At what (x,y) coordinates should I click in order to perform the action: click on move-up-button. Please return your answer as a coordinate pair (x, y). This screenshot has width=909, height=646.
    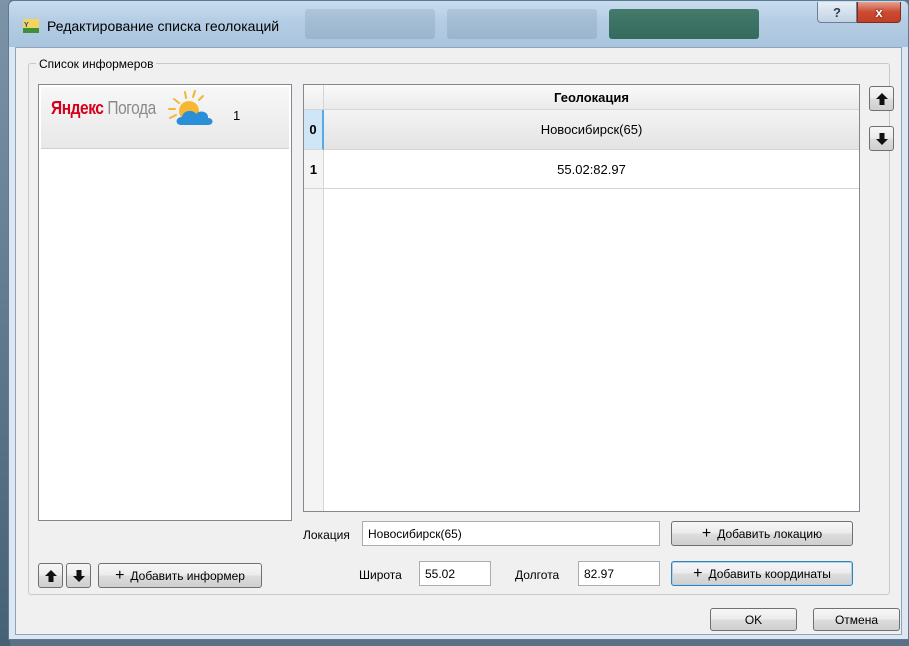
    Looking at the image, I should click on (881, 98).